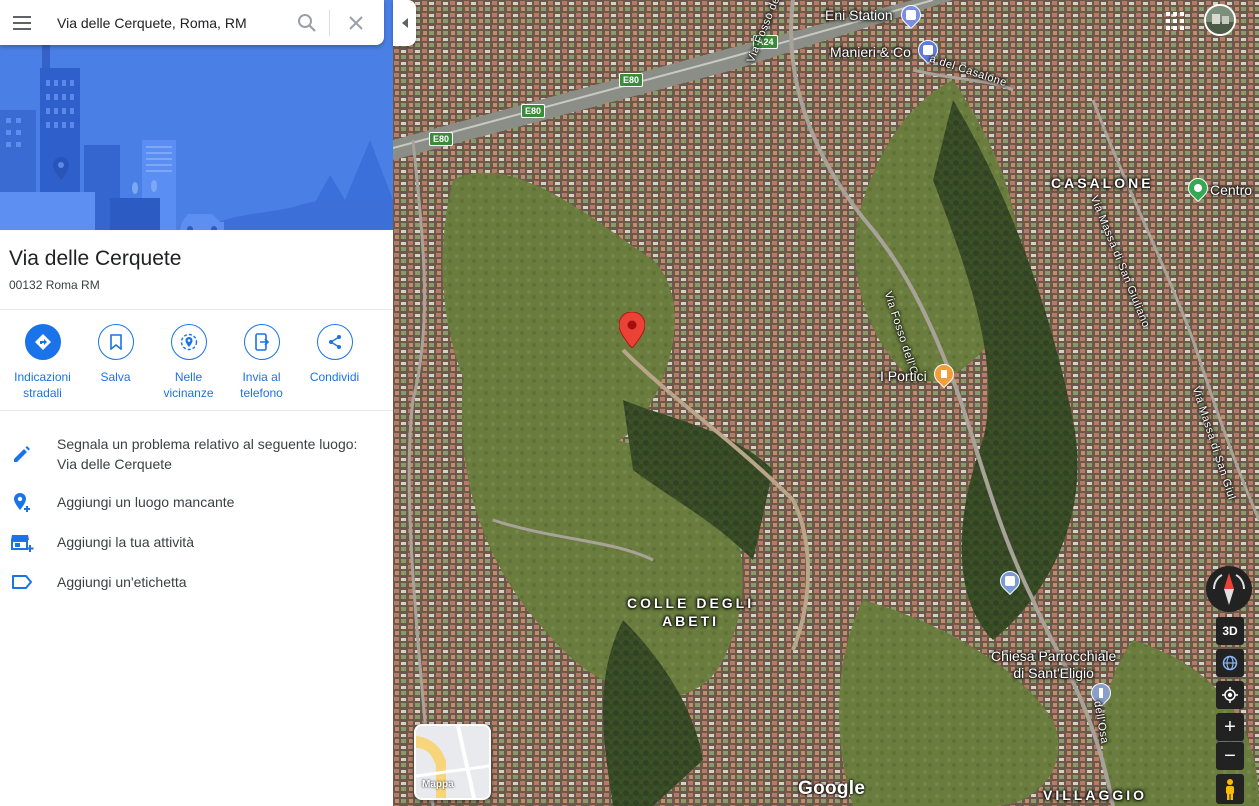 The image size is (1259, 806). What do you see at coordinates (903, 376) in the screenshot?
I see `map-label-portici: I Portici` at bounding box center [903, 376].